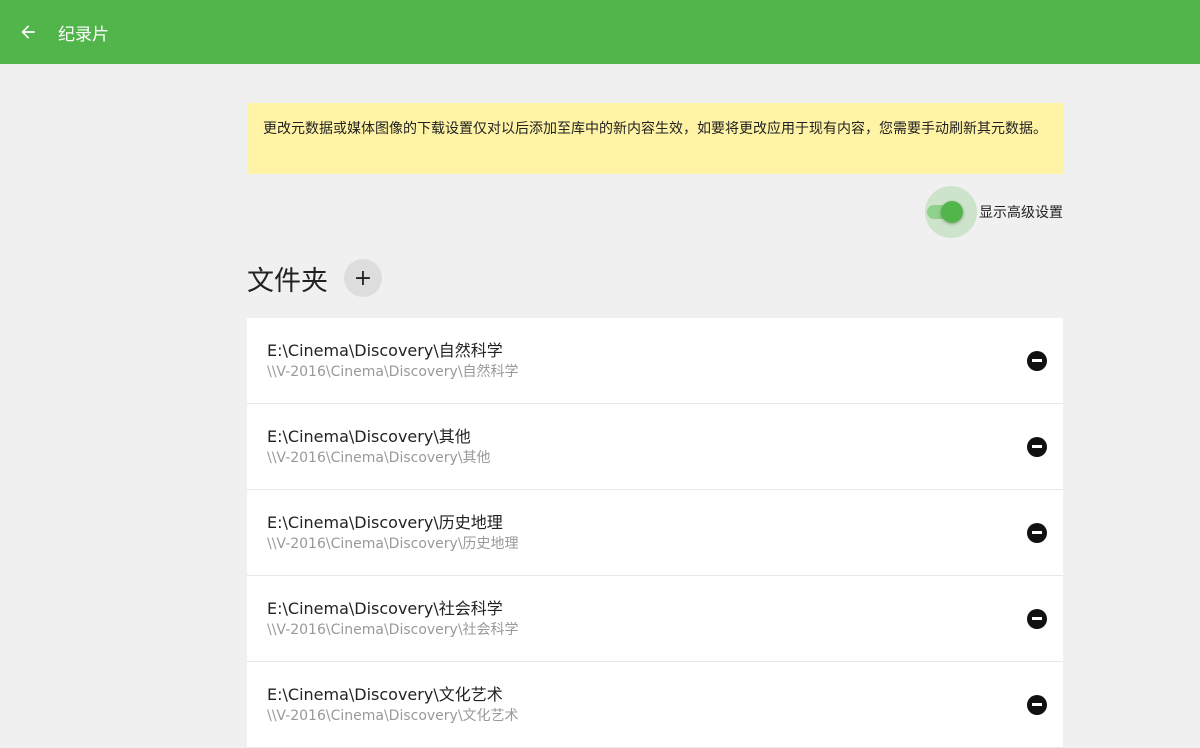 Image resolution: width=1200 pixels, height=748 pixels. I want to click on advanced-settings-toggle, so click(951, 212).